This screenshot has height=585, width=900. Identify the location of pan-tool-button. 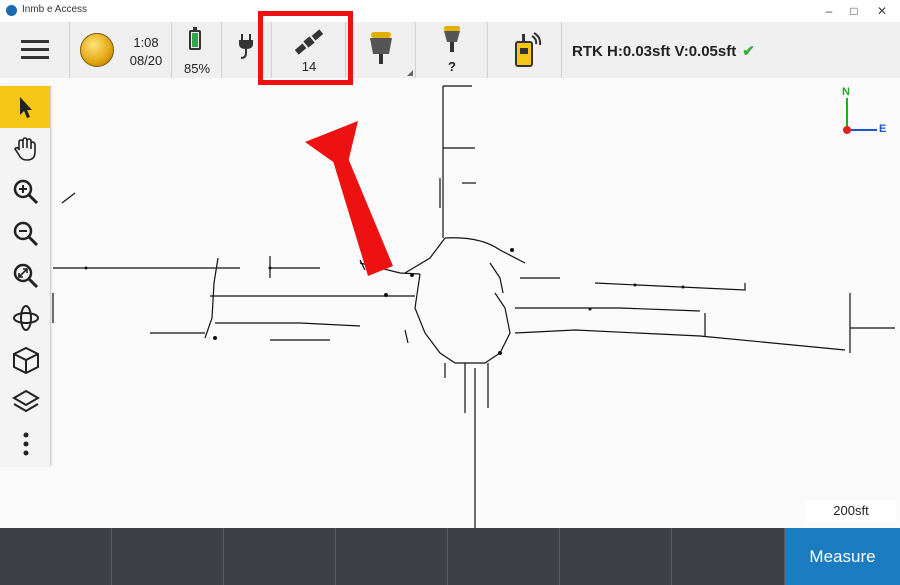
(25, 149).